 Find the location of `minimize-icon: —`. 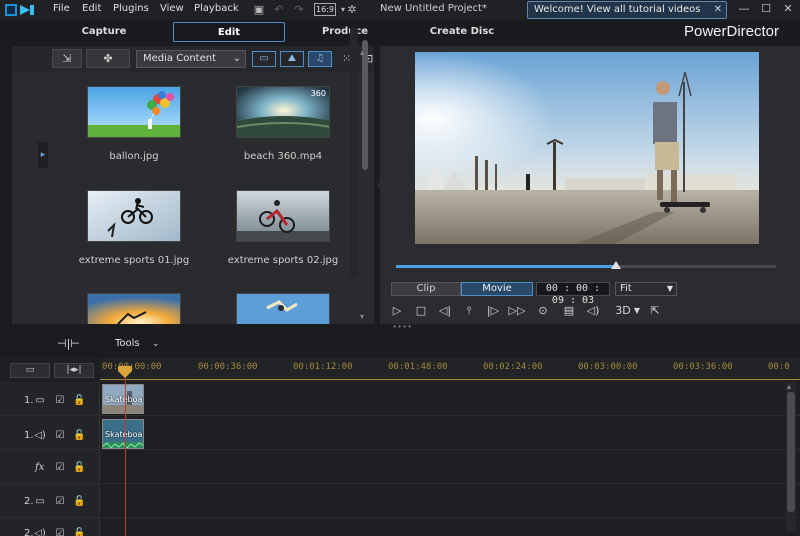

minimize-icon: — is located at coordinates (744, 9).